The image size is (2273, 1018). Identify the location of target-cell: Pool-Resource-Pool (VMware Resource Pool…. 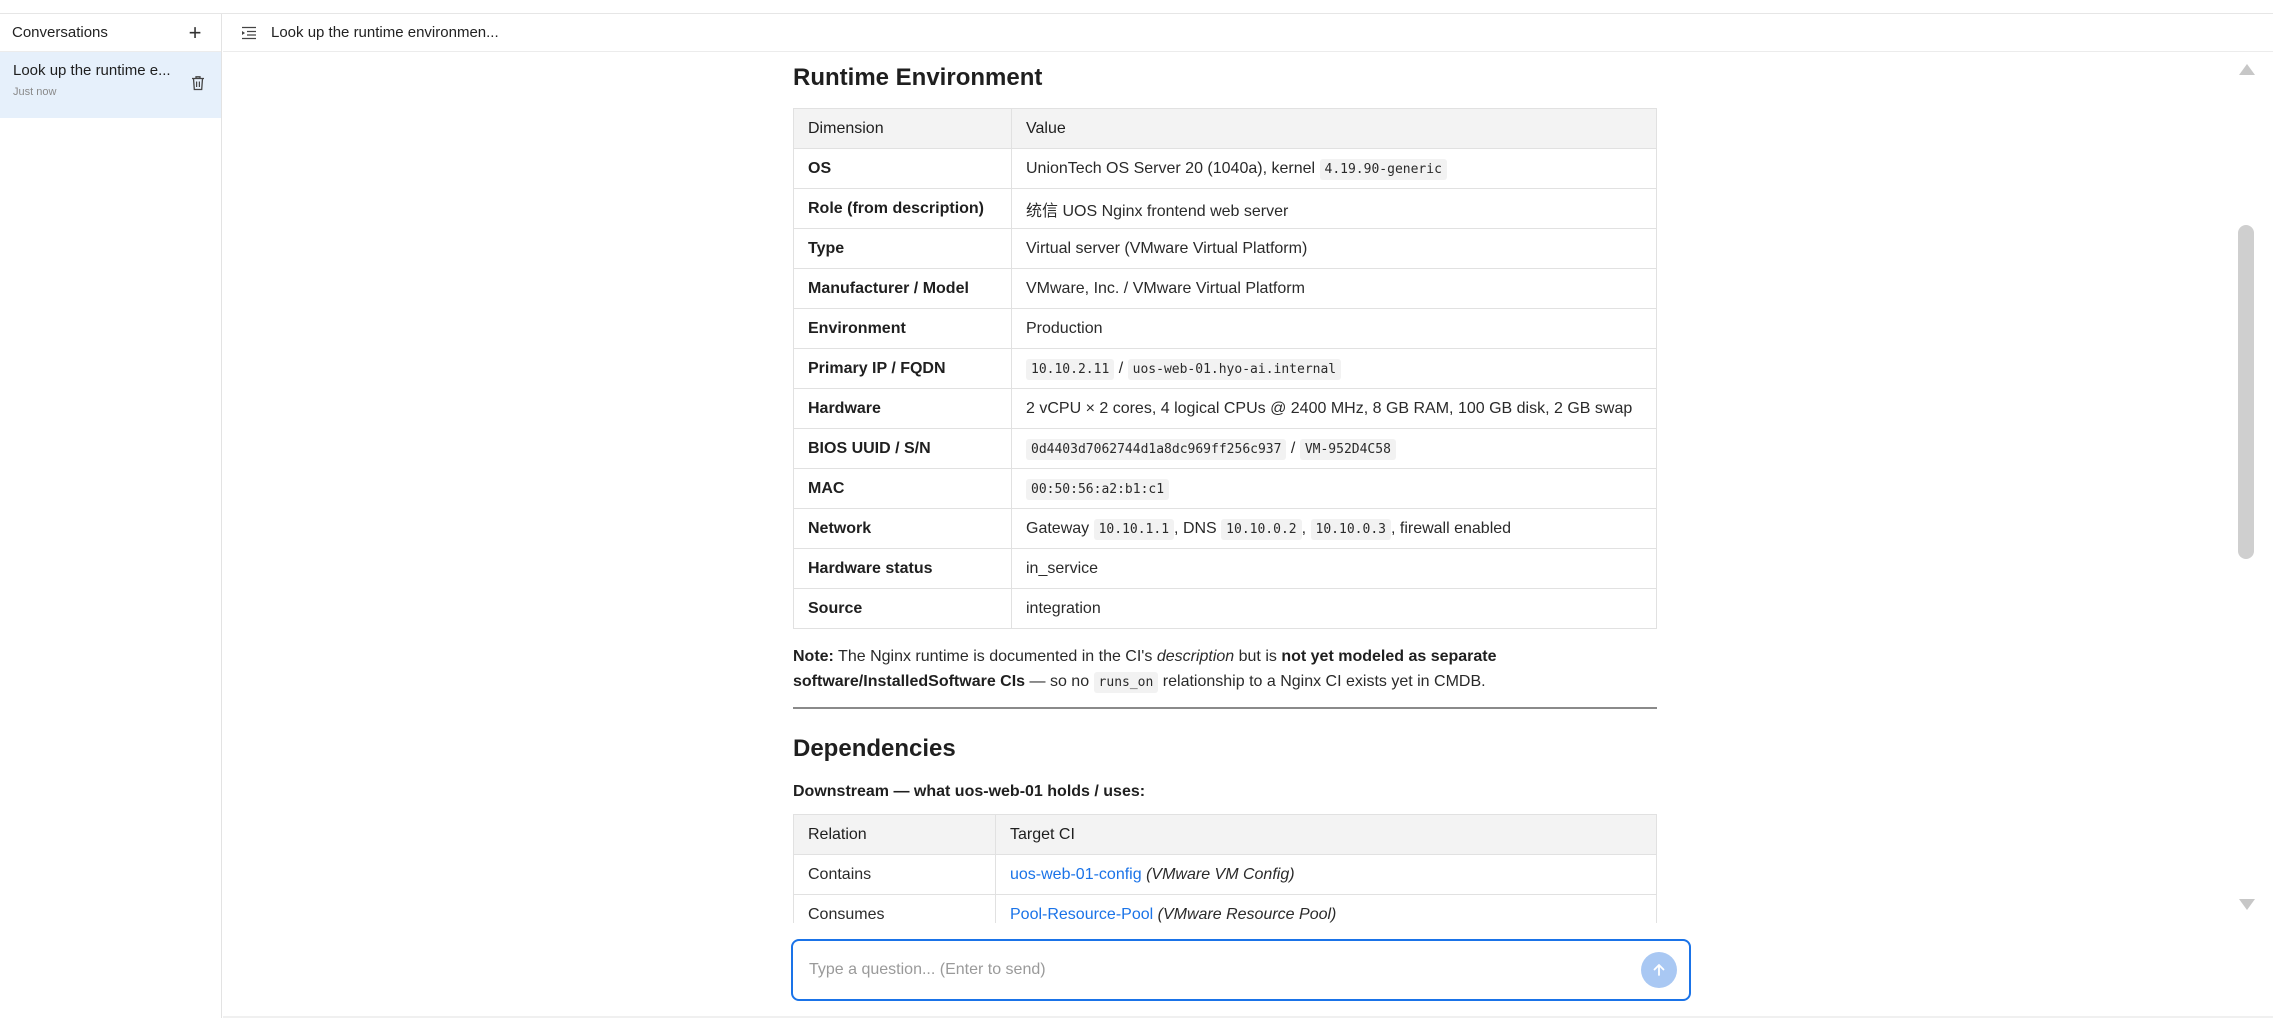
(1326, 908).